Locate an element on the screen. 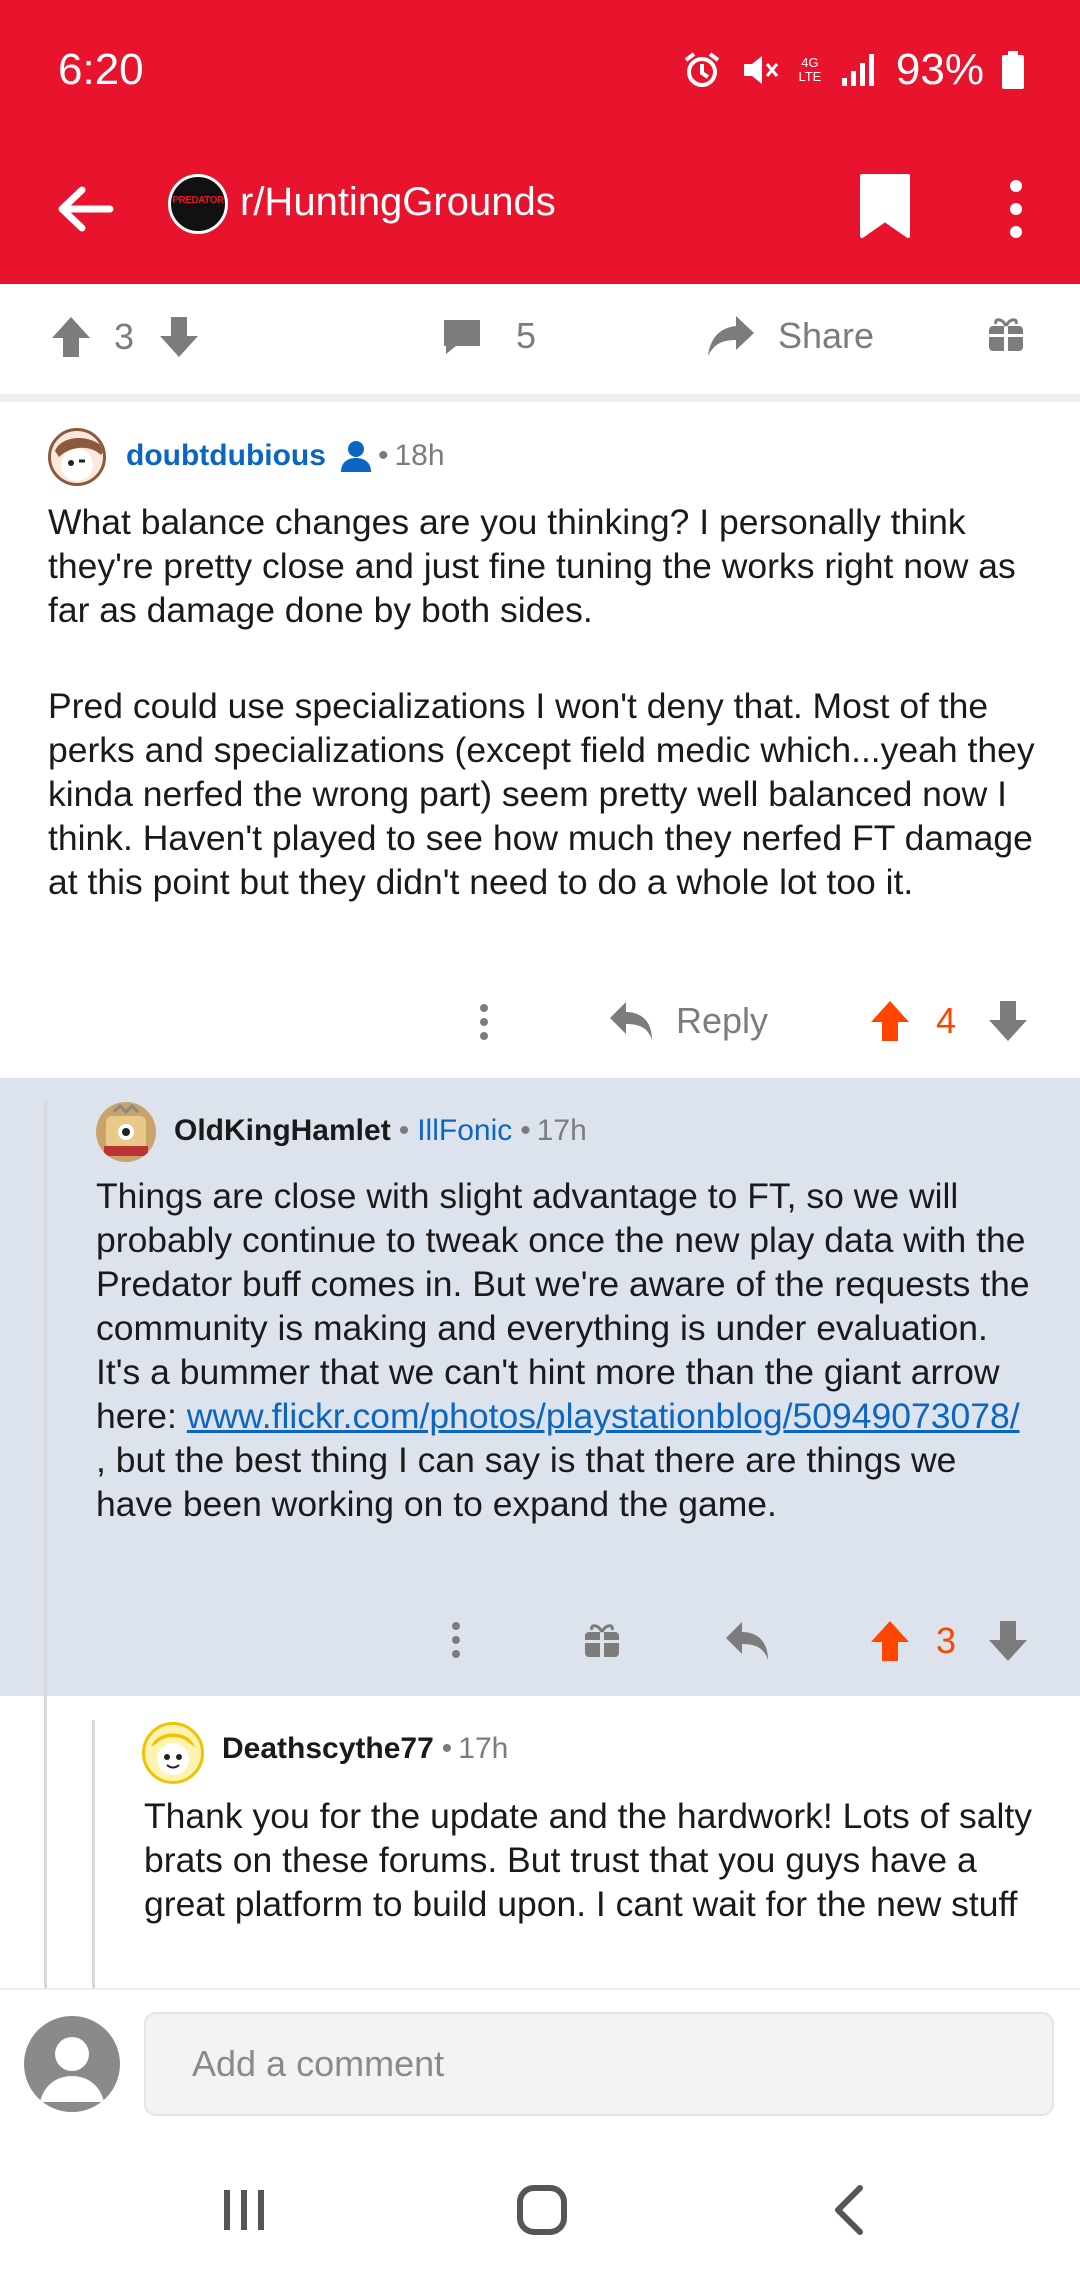  share-button: Share is located at coordinates (790, 336).